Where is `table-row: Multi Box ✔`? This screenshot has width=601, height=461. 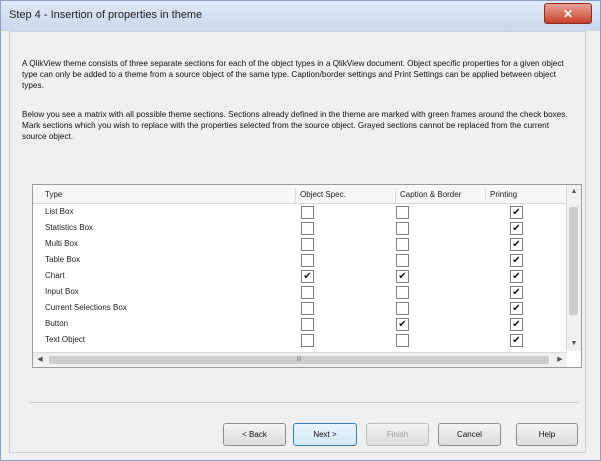 table-row: Multi Box ✔ is located at coordinates (300, 244).